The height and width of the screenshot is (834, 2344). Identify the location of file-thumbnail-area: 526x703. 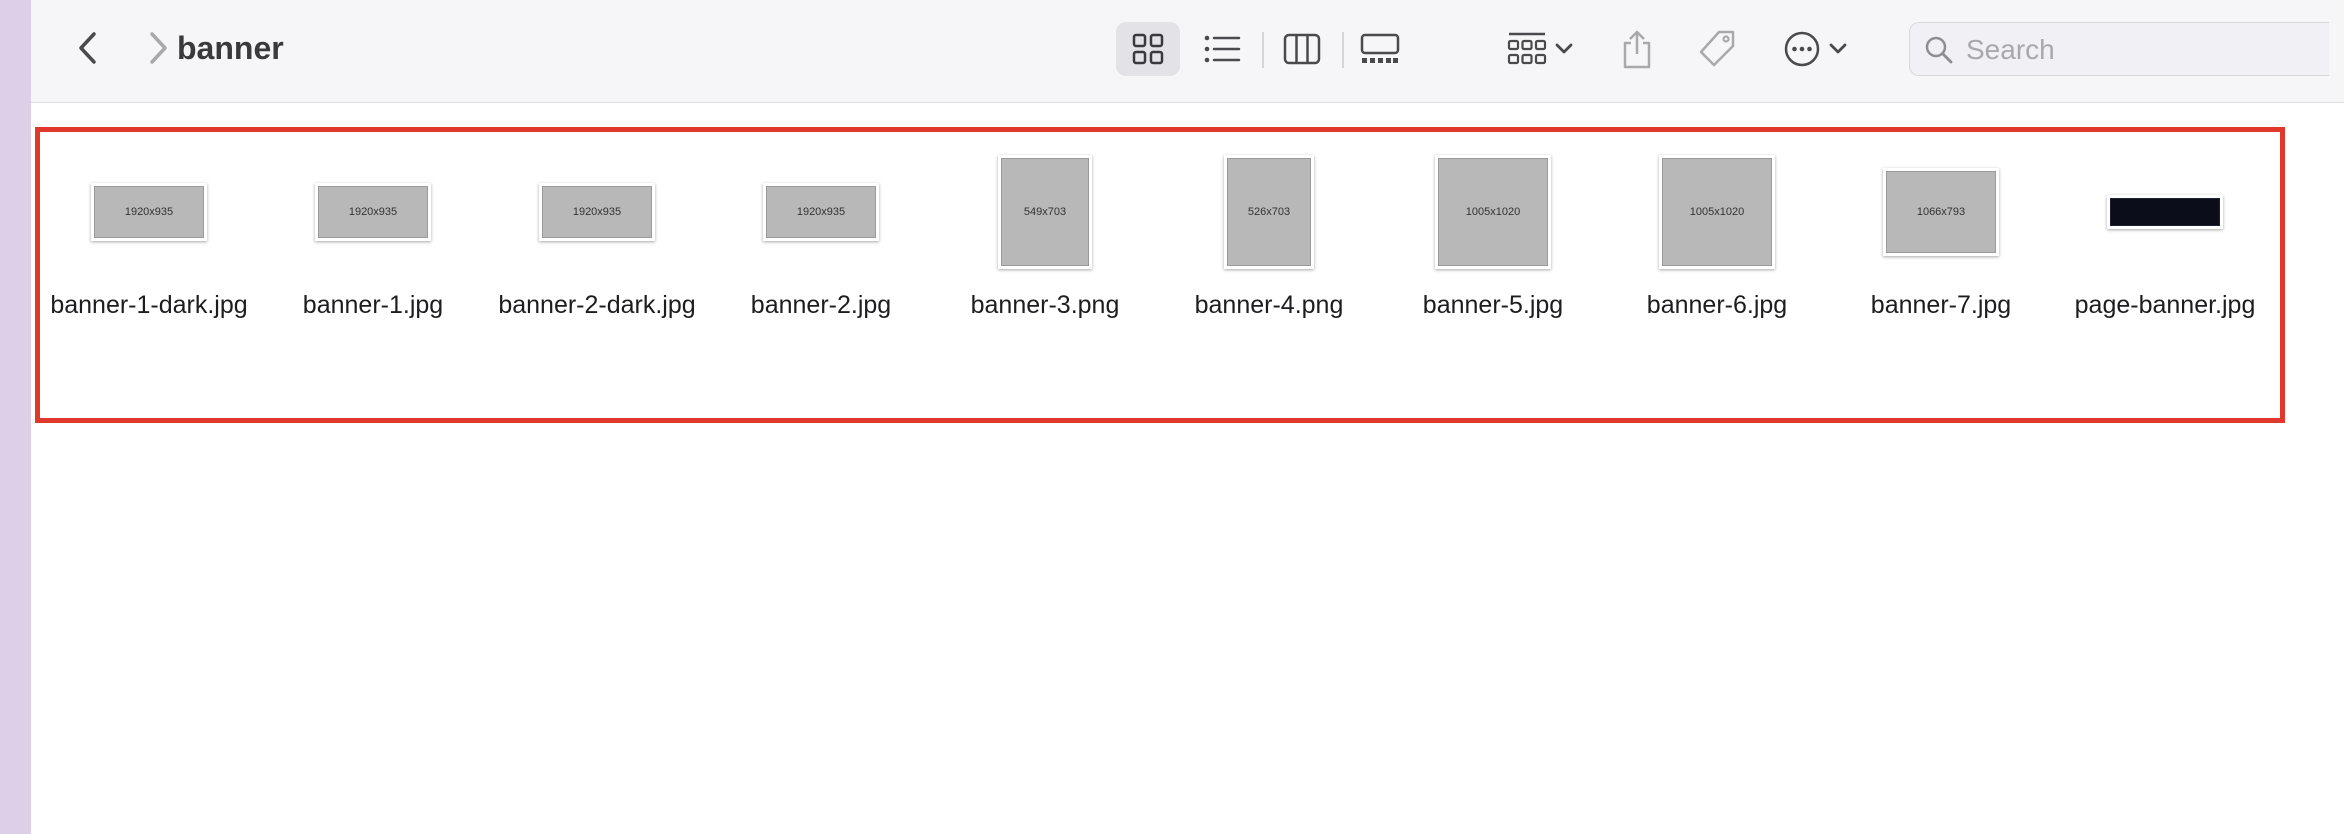
(1269, 212).